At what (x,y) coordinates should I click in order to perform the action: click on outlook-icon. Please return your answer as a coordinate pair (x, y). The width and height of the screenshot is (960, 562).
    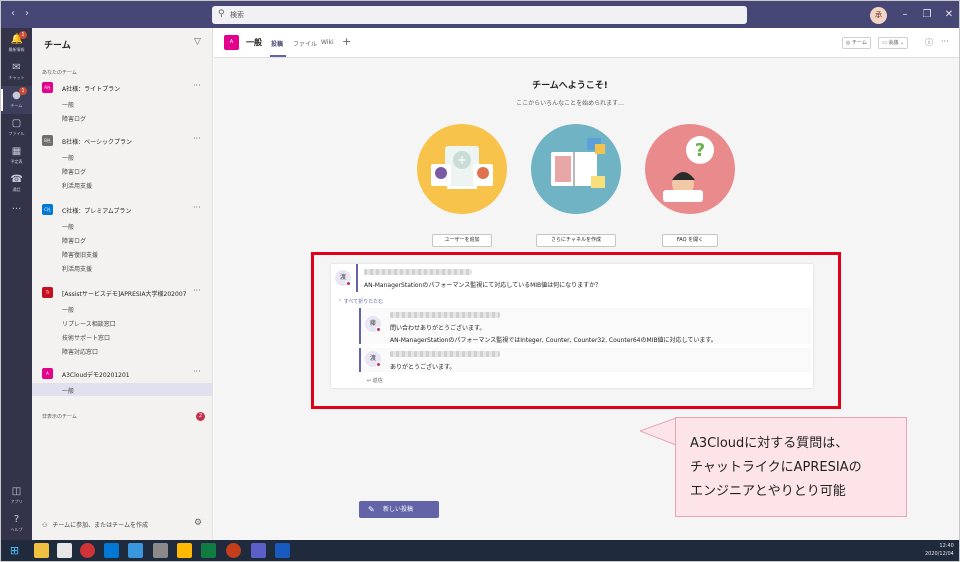
    Looking at the image, I should click on (111, 550).